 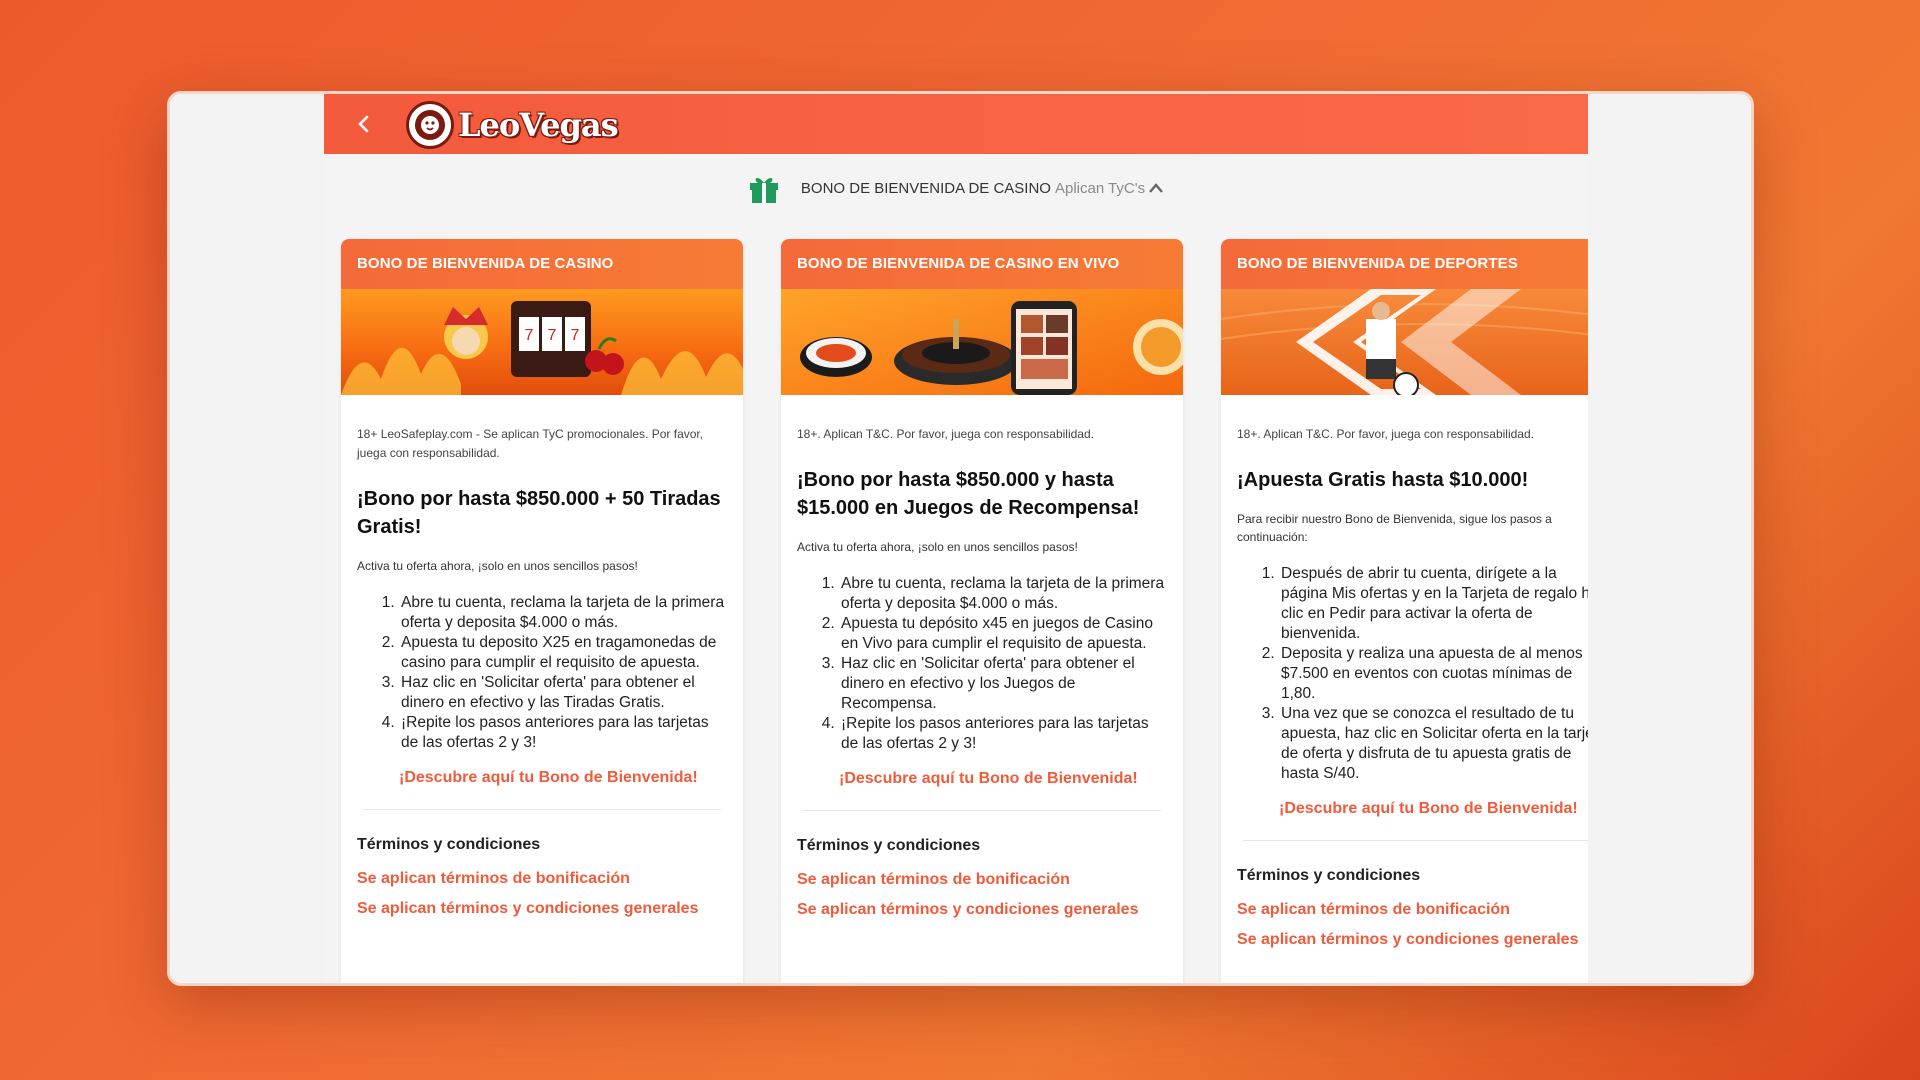 I want to click on top-bar: LeoVegas, so click(x=956, y=124).